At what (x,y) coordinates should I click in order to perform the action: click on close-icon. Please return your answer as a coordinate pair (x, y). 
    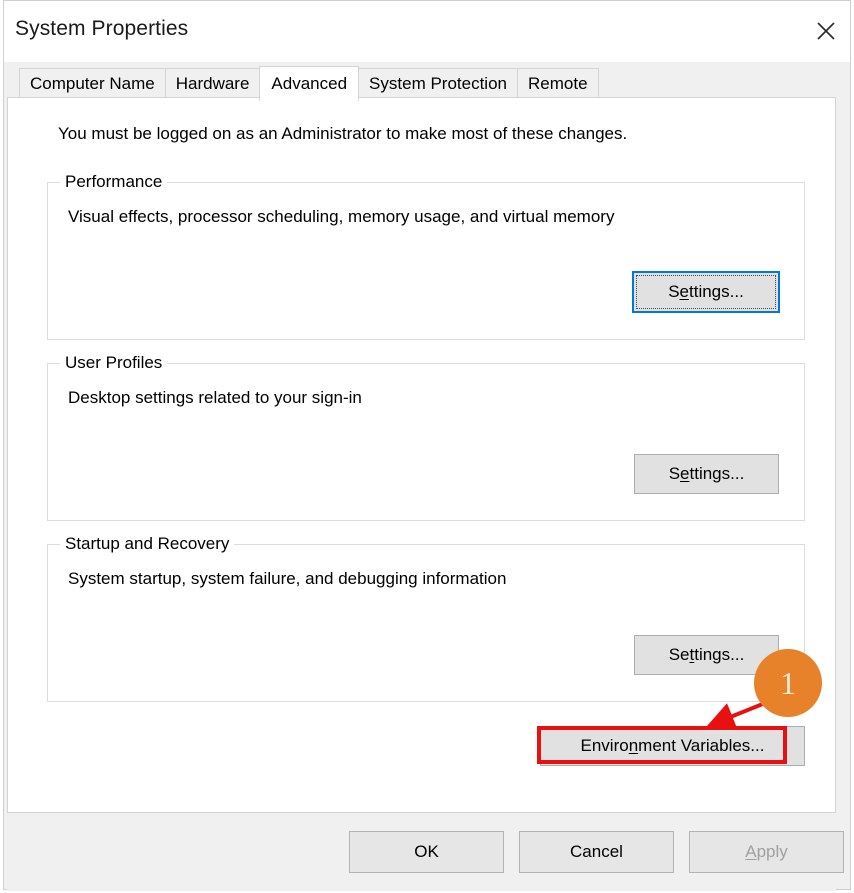
    Looking at the image, I should click on (826, 31).